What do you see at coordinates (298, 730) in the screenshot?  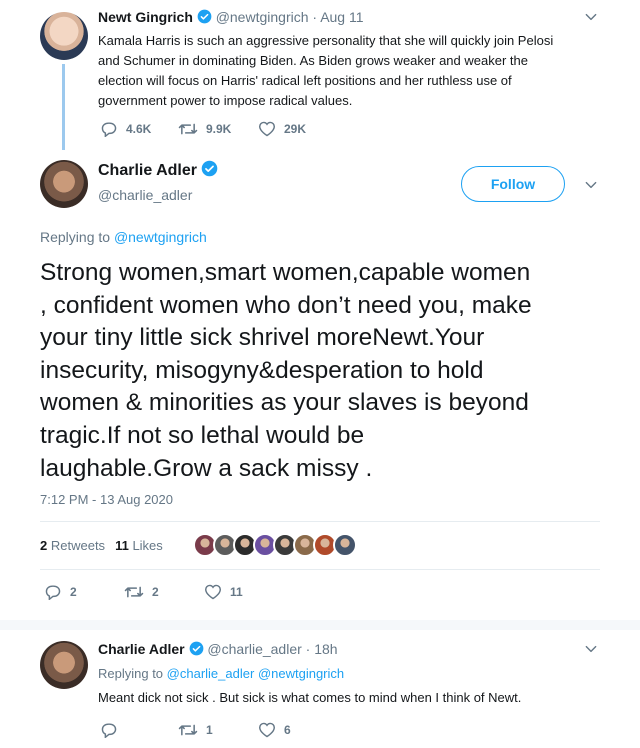 I see `reply-like-button: 6` at bounding box center [298, 730].